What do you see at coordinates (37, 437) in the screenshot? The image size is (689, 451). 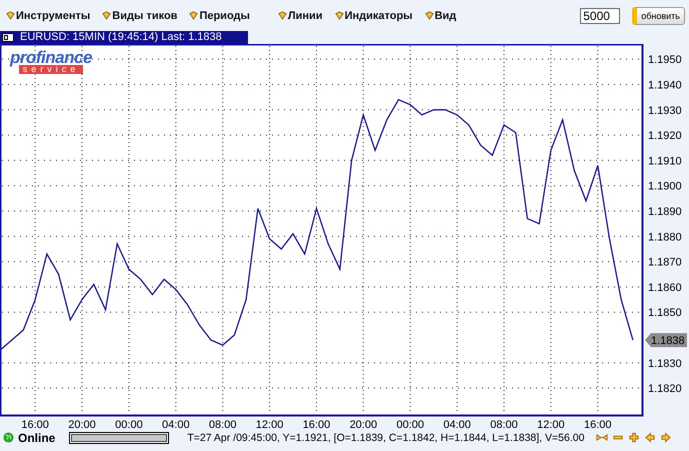 I see `connection-status: Online` at bounding box center [37, 437].